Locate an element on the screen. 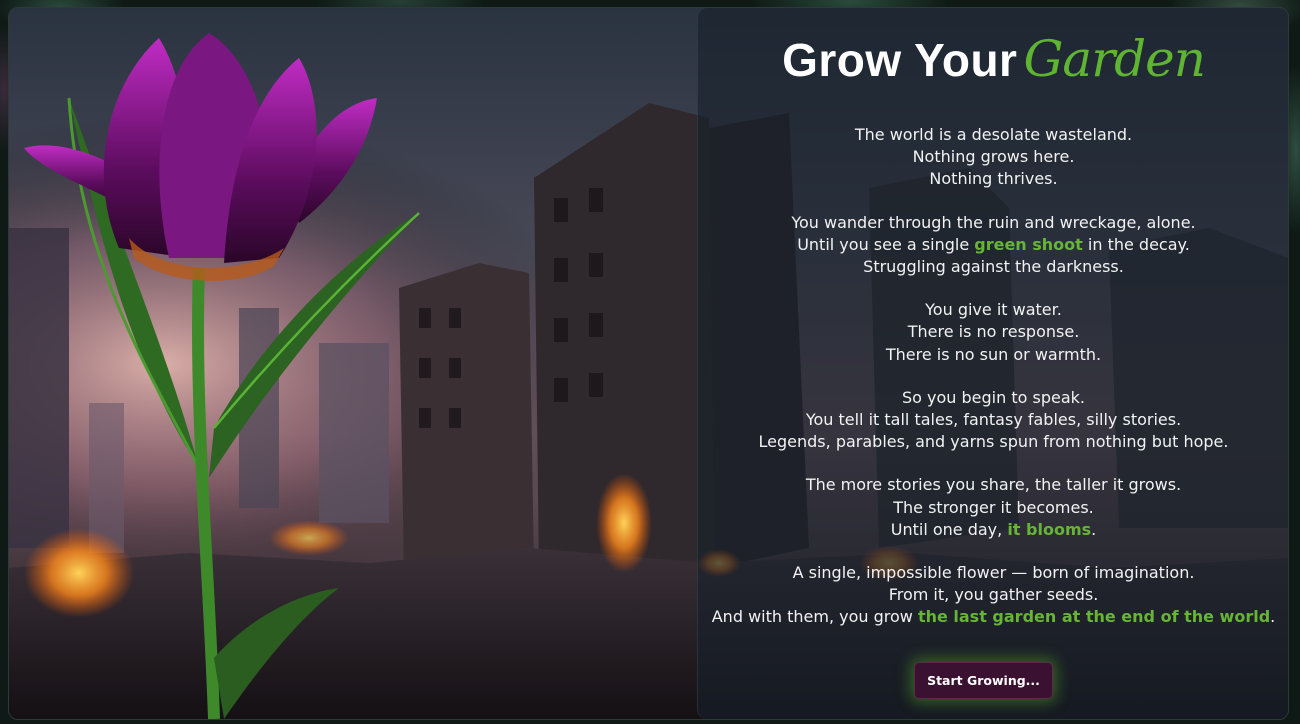  page-title: Grow Your Garden is located at coordinates (993, 59).